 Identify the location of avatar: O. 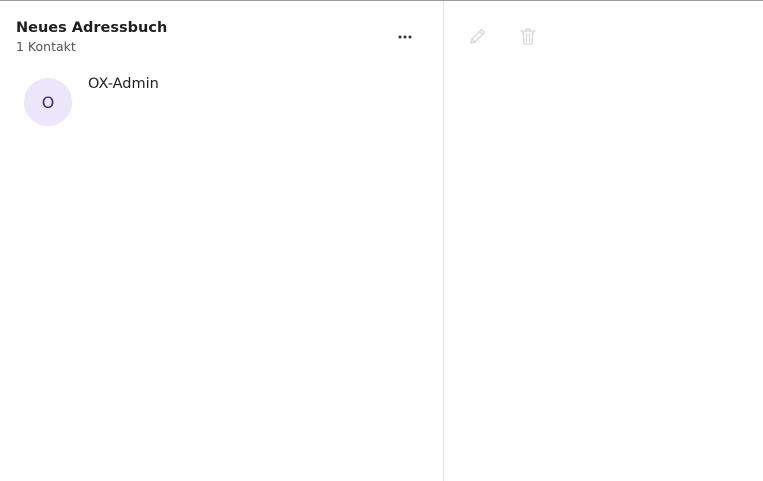
(48, 102).